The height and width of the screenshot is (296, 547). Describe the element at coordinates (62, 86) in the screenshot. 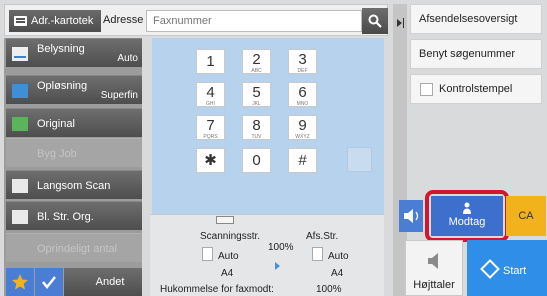

I see `resolution-label: Opløsning` at that location.